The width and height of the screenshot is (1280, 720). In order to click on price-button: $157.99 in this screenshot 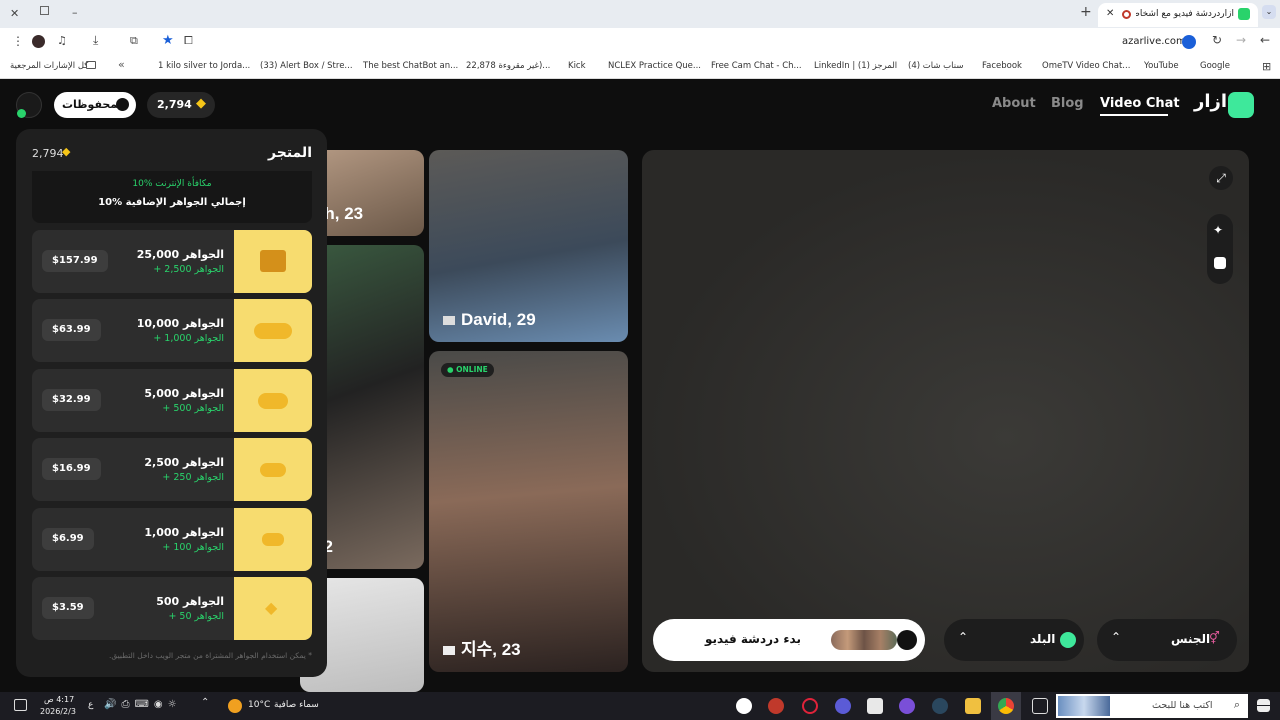, I will do `click(75, 261)`.